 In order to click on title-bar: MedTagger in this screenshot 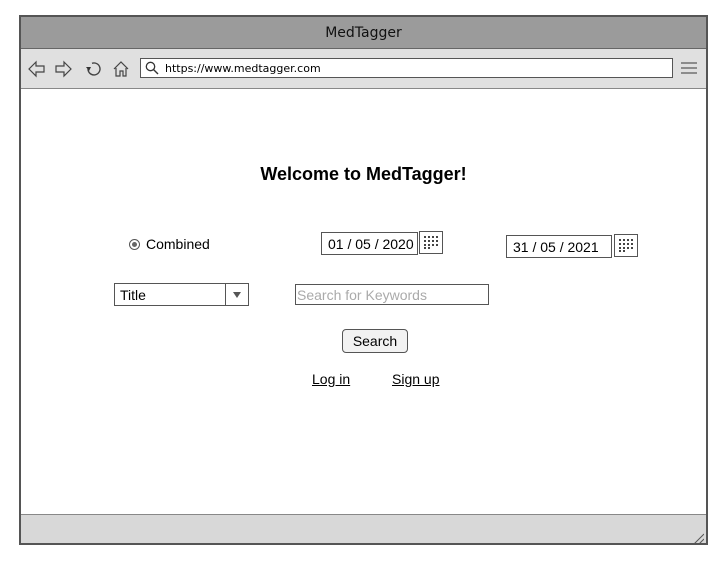, I will do `click(363, 33)`.